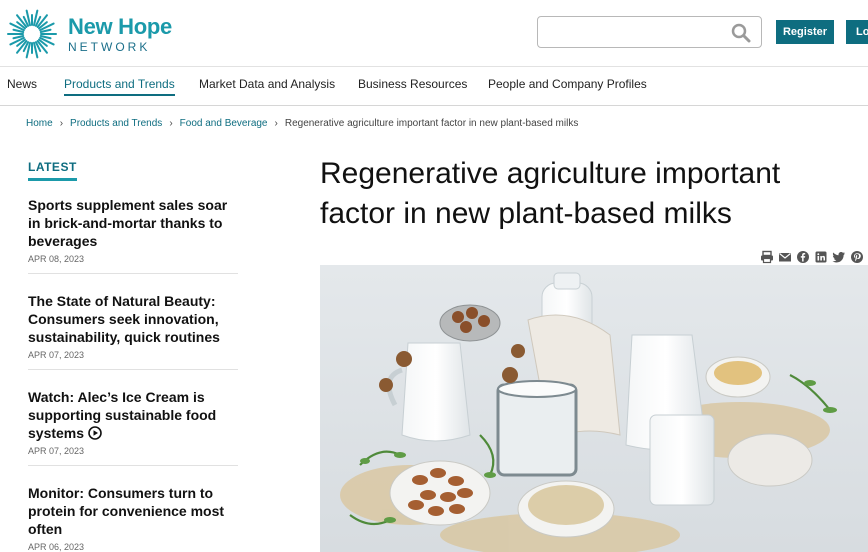 Image resolution: width=868 pixels, height=552 pixels. Describe the element at coordinates (434, 33) in the screenshot. I see `site-header: New Hope NETWORK Register Log` at that location.